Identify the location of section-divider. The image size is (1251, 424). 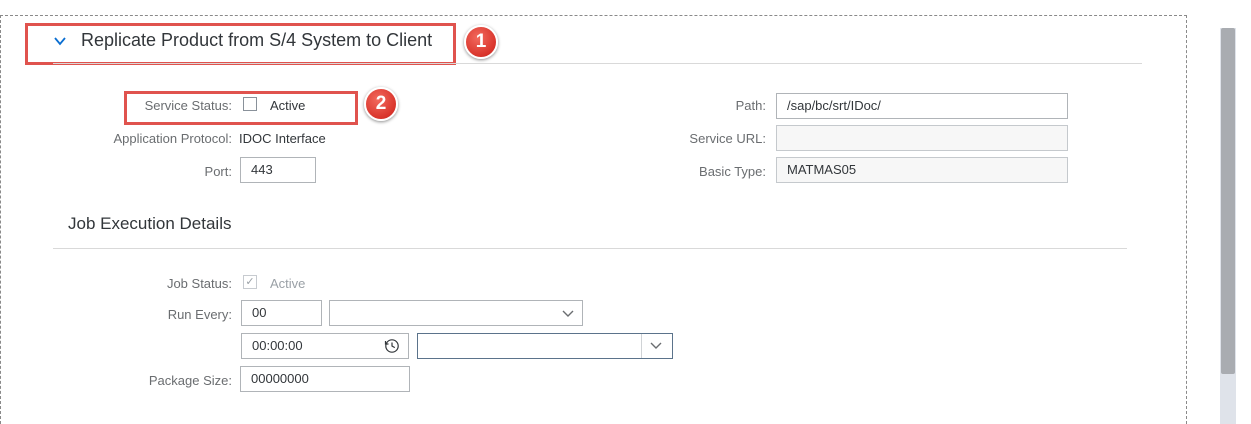
(597, 63).